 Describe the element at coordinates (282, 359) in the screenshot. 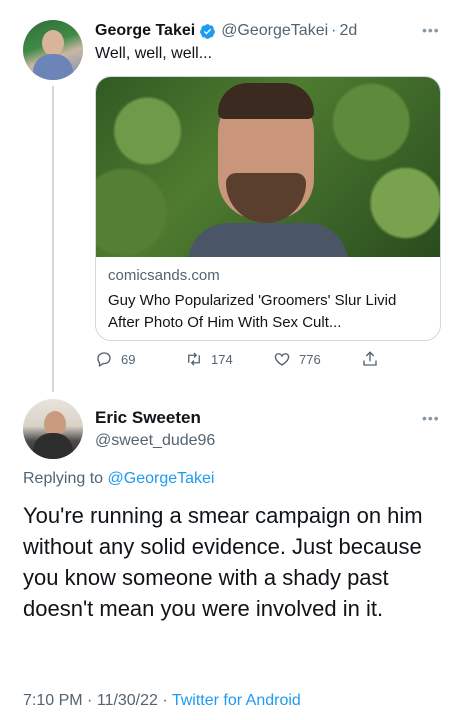

I see `heart-icon` at that location.